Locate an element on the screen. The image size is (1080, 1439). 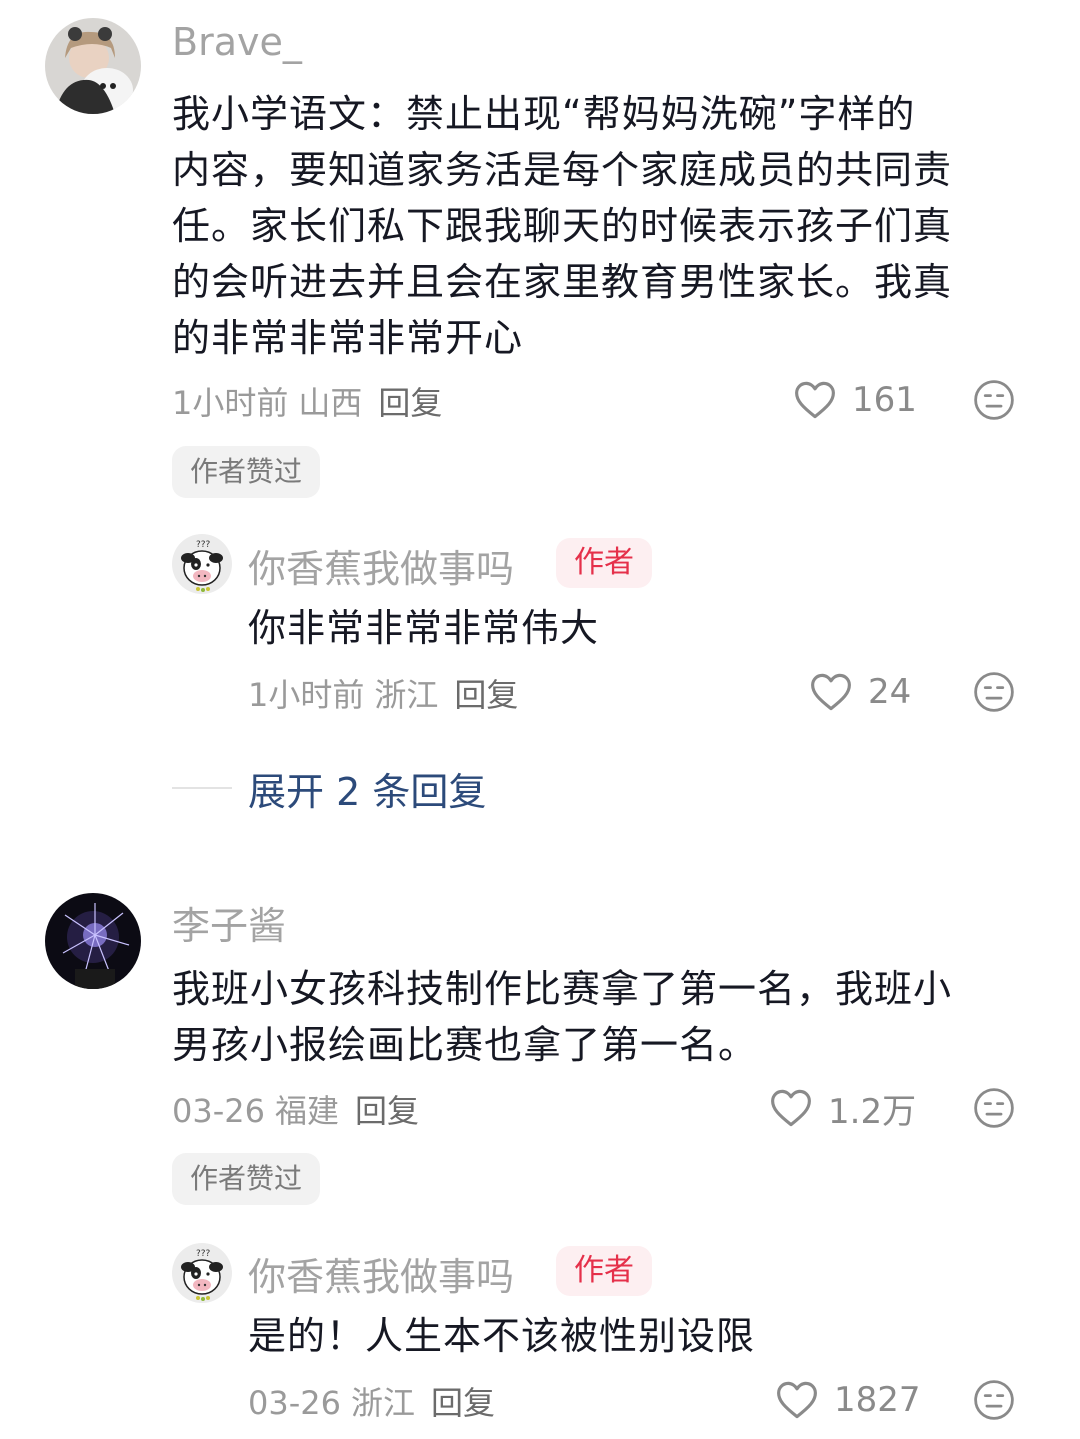
comment-location: 山西 is located at coordinates (330, 403).